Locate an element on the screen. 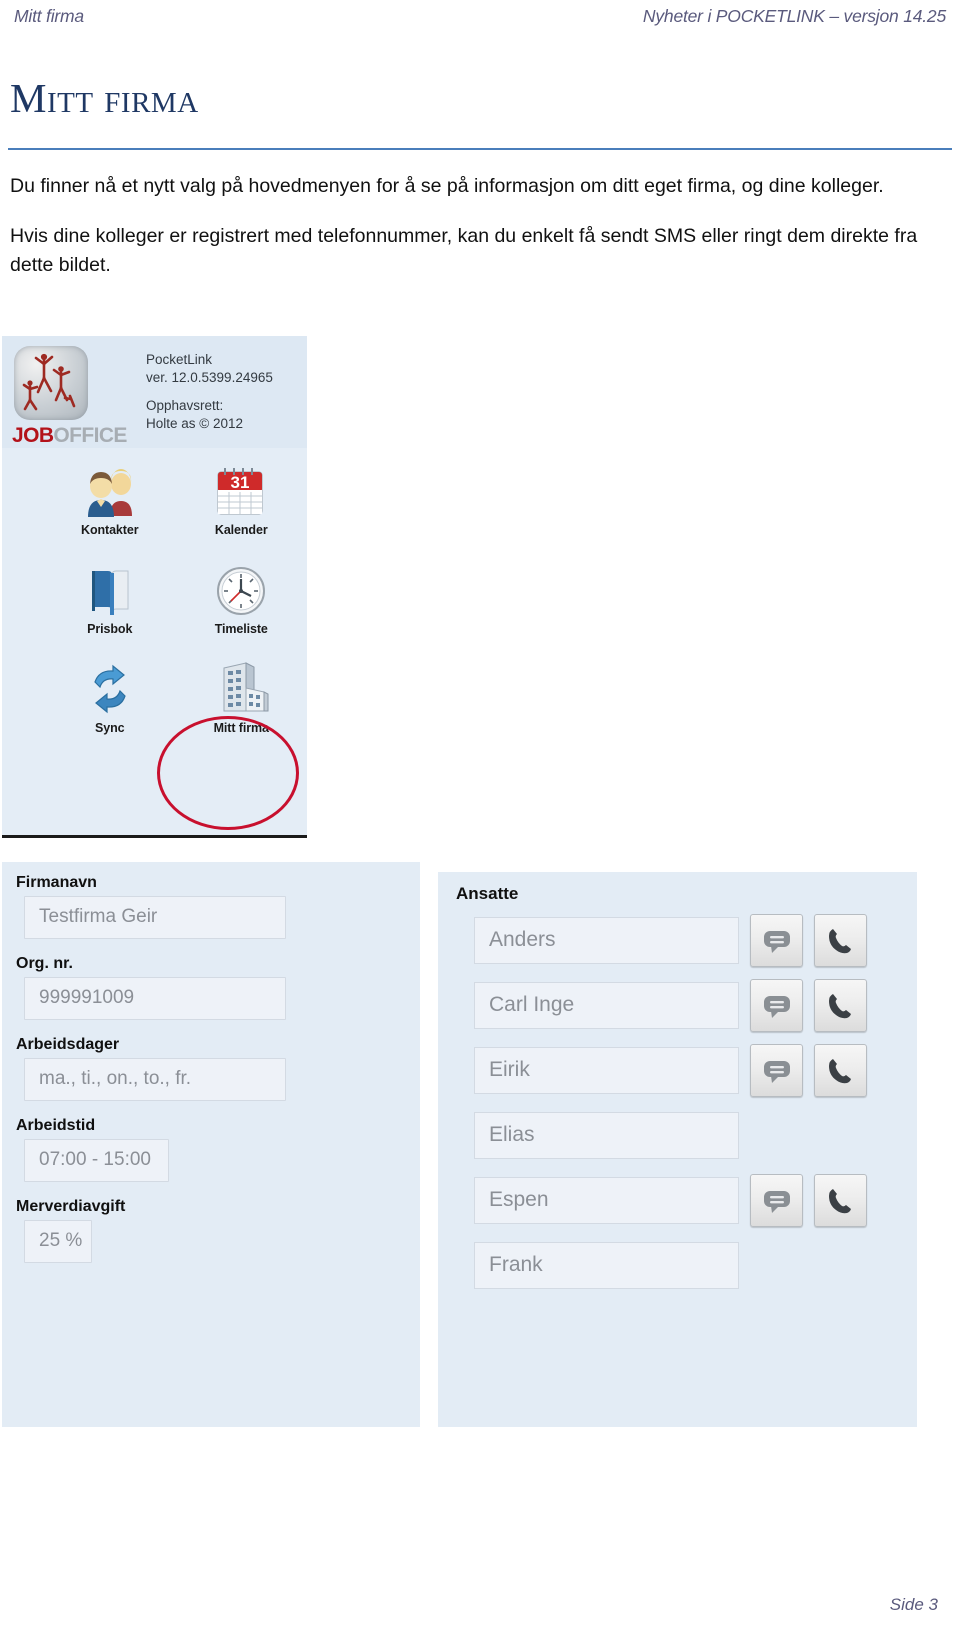 This screenshot has height=1629, width=960. menu-label-kontakter: Kontakter is located at coordinates (110, 530).